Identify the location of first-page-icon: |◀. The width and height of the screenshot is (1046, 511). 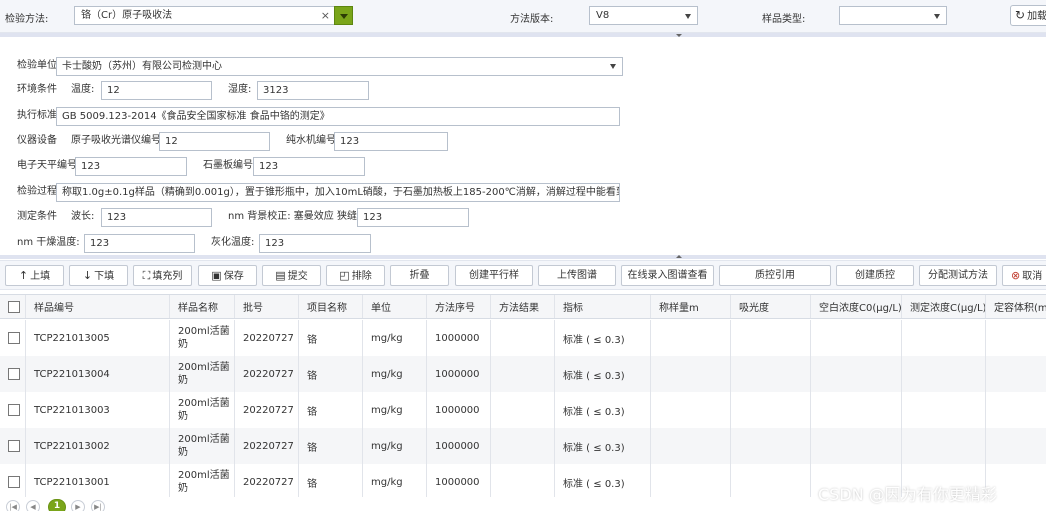
(13, 505).